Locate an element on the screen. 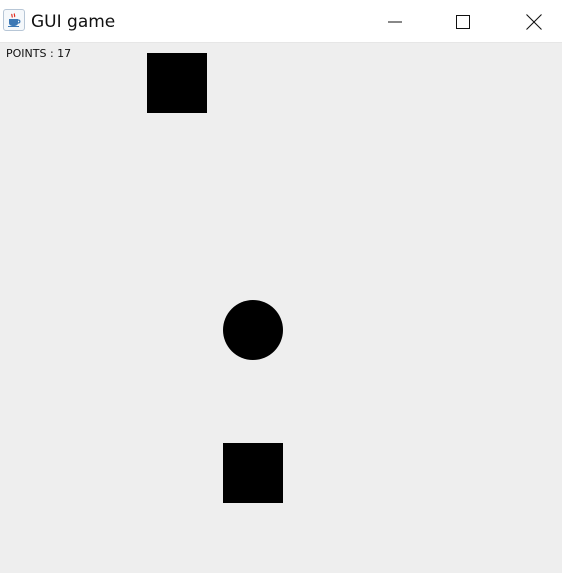 This screenshot has width=562, height=573. minimize-icon is located at coordinates (395, 21).